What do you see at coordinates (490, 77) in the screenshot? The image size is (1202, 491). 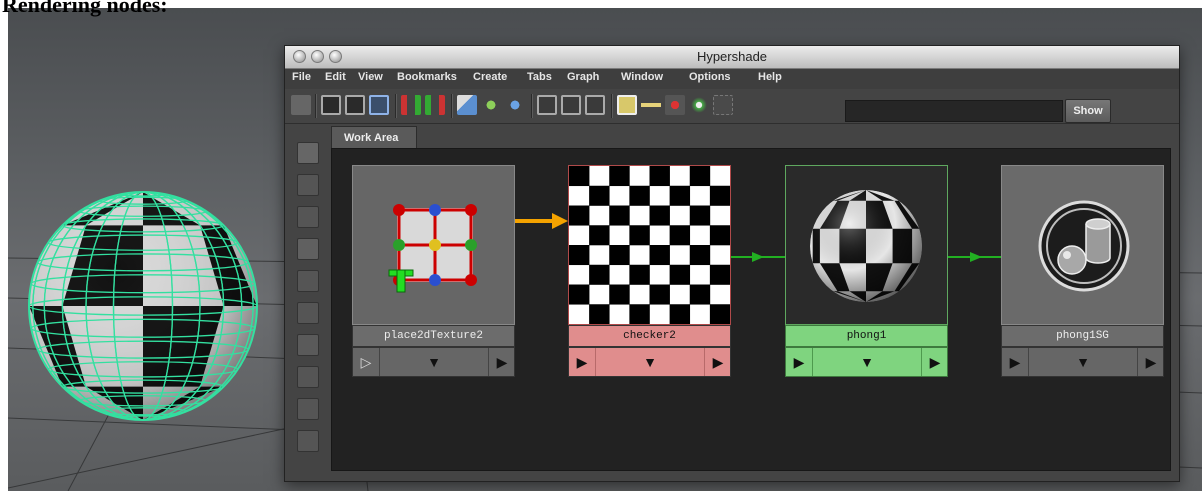 I see `menu-create: Create` at bounding box center [490, 77].